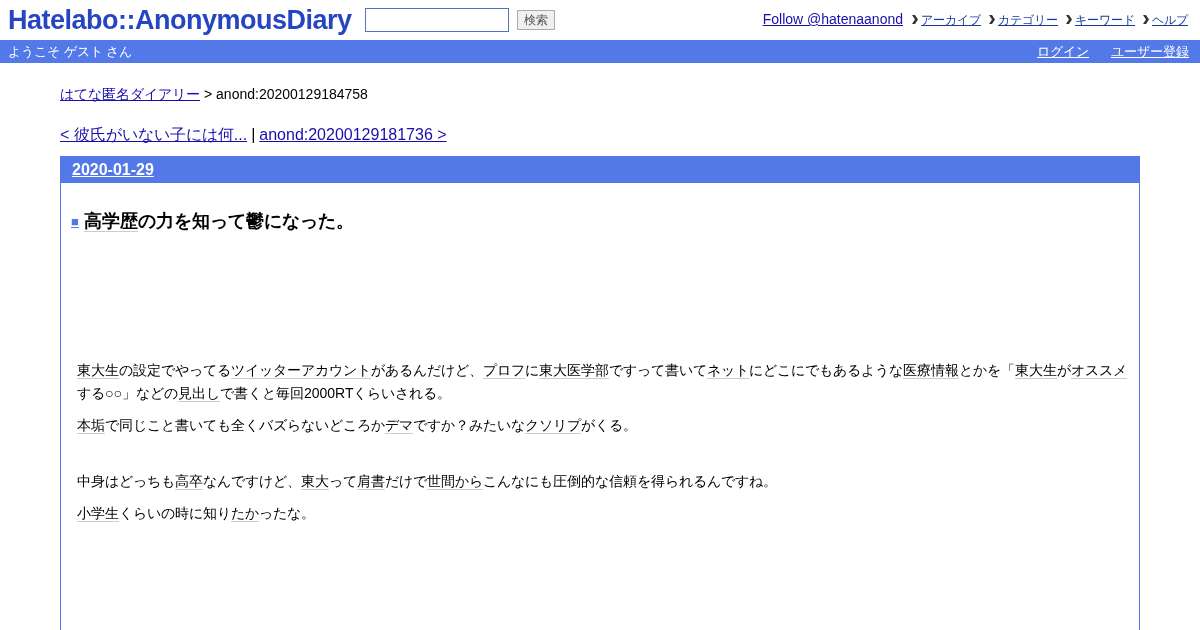  I want to click on next-entry-link: anond:20200129181736 >, so click(353, 135).